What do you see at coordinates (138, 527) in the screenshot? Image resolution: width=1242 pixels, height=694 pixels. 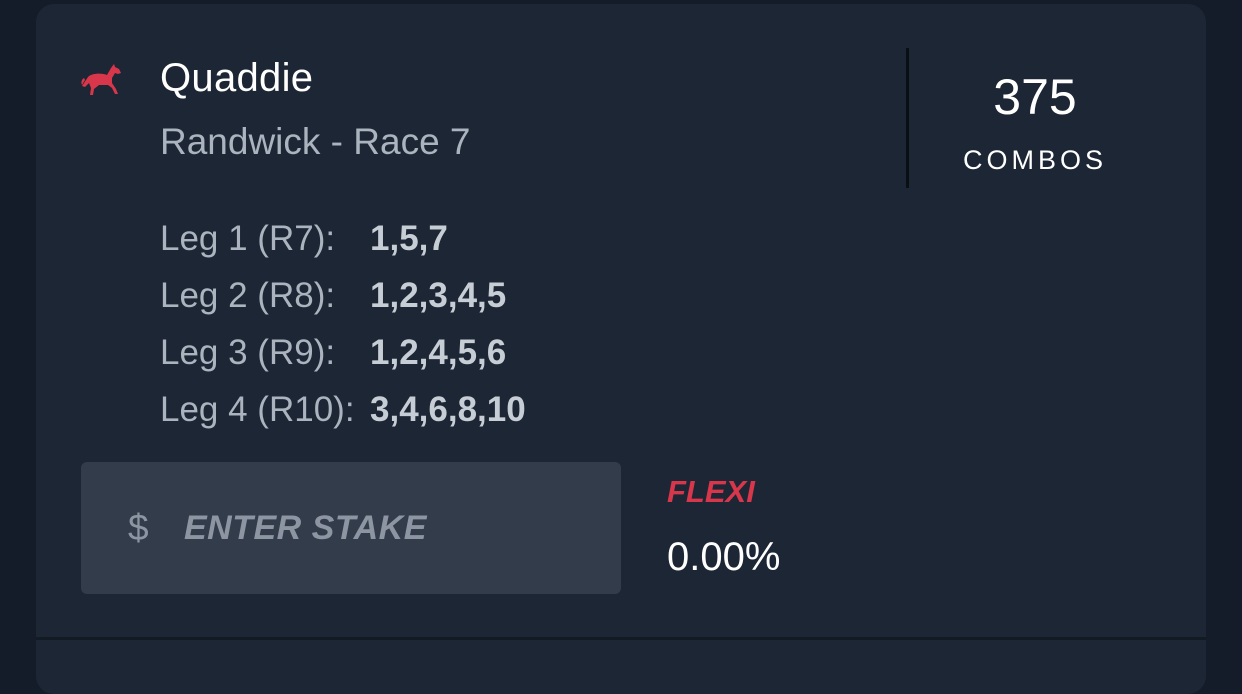 I see `dollar-icon: $` at bounding box center [138, 527].